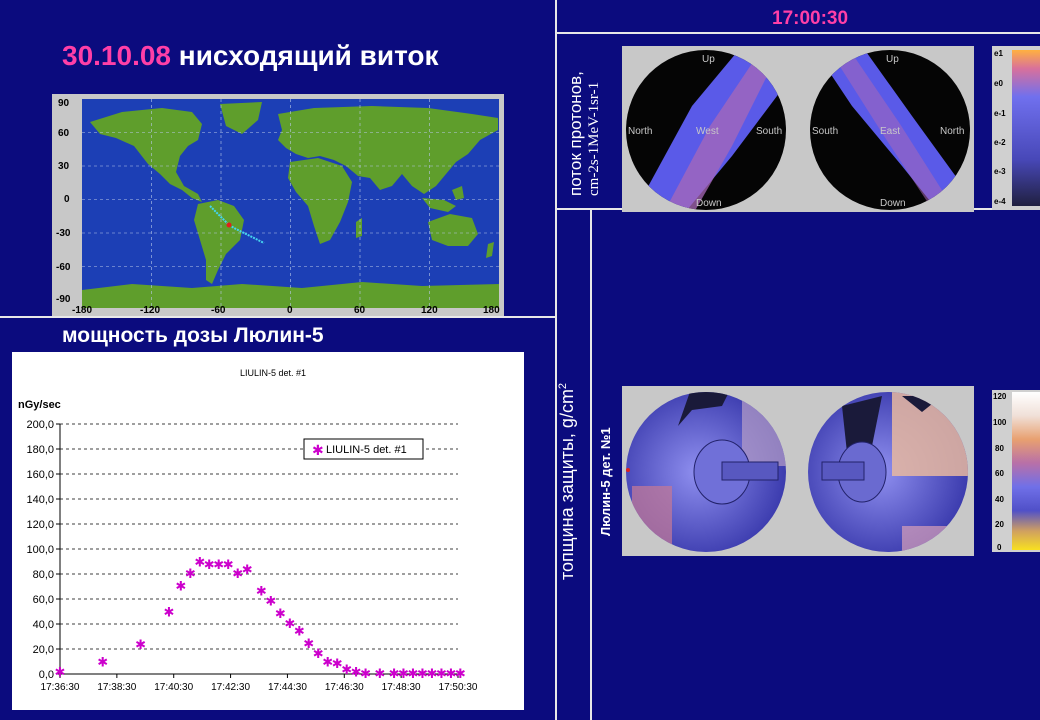  I want to click on y-tick-label: 120,0, so click(40, 525).